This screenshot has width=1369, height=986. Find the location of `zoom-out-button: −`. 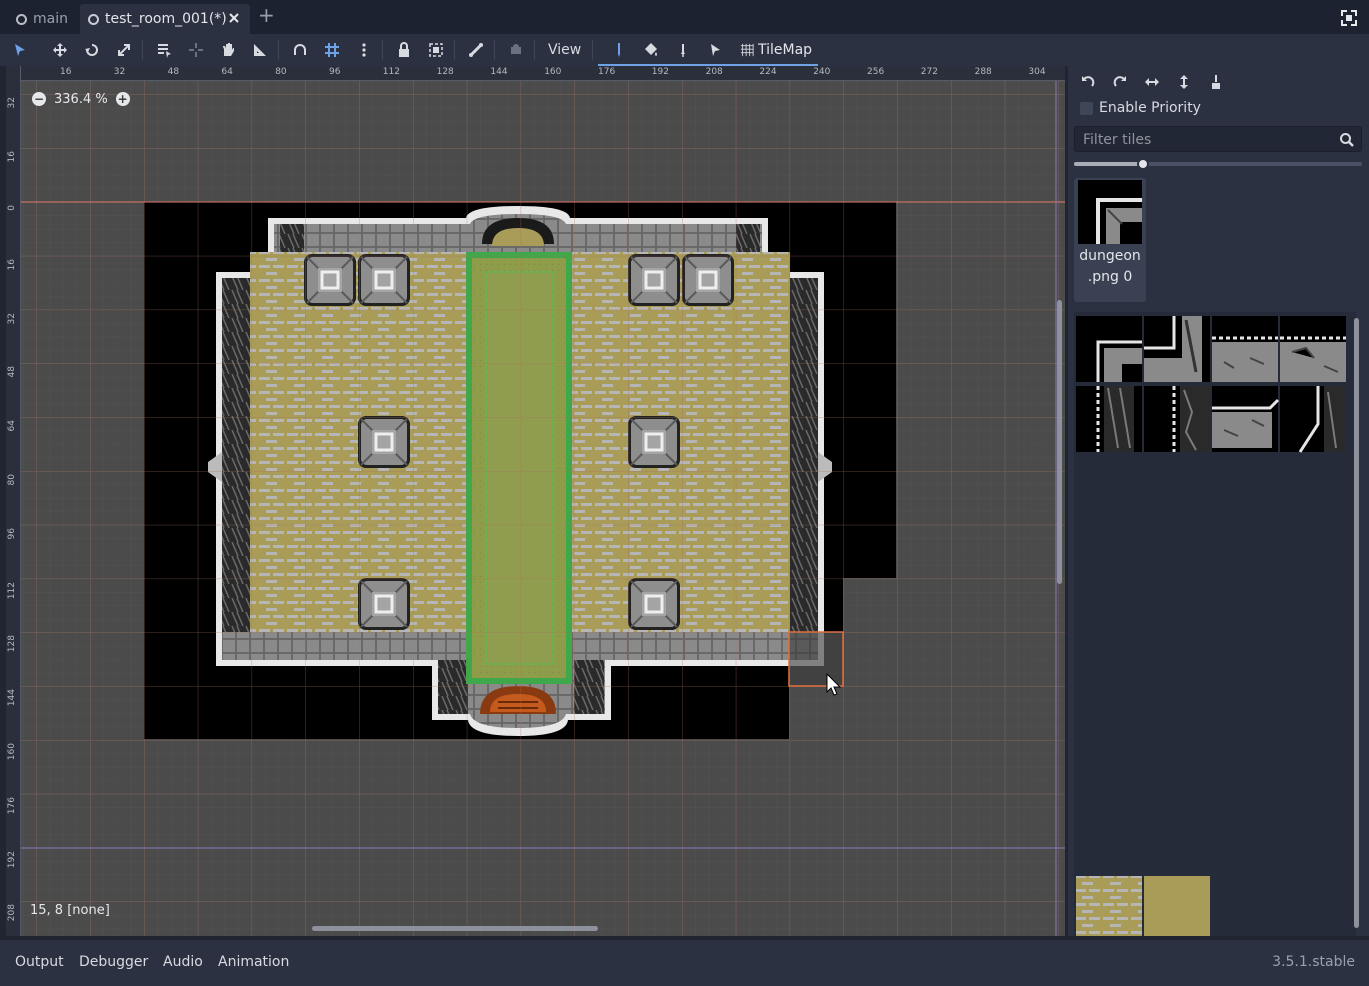

zoom-out-button: − is located at coordinates (39, 99).